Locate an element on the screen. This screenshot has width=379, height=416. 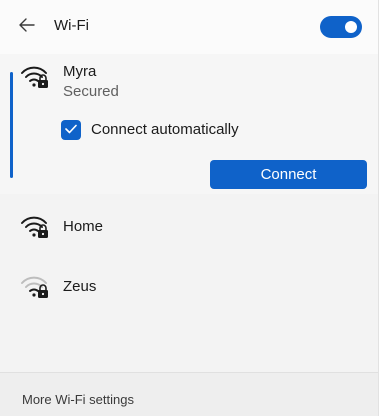
network-item-zeus is located at coordinates (189, 287).